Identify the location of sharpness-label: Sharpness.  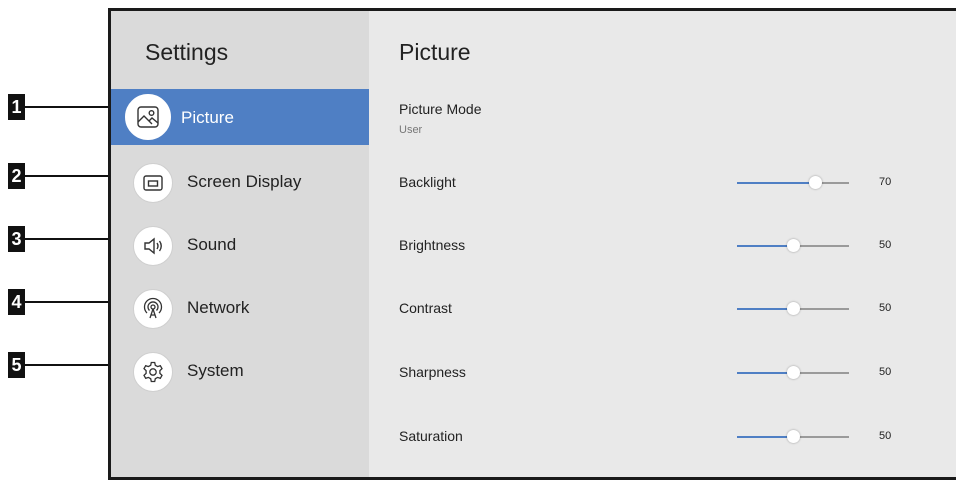
(432, 372).